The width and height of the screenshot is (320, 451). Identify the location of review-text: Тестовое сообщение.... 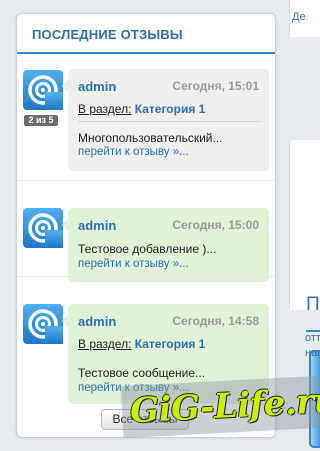
(142, 373).